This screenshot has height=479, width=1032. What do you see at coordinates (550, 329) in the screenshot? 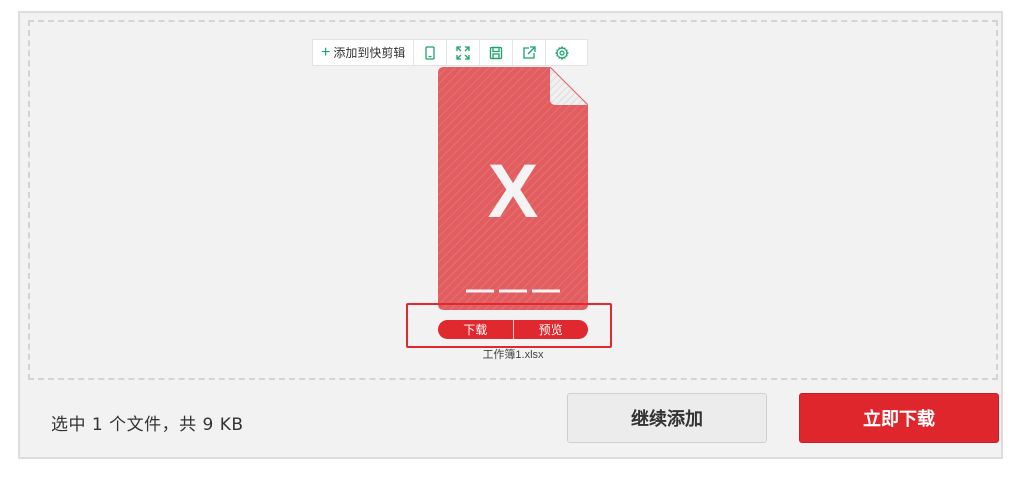
I see `file-preview-button: 预览` at bounding box center [550, 329].